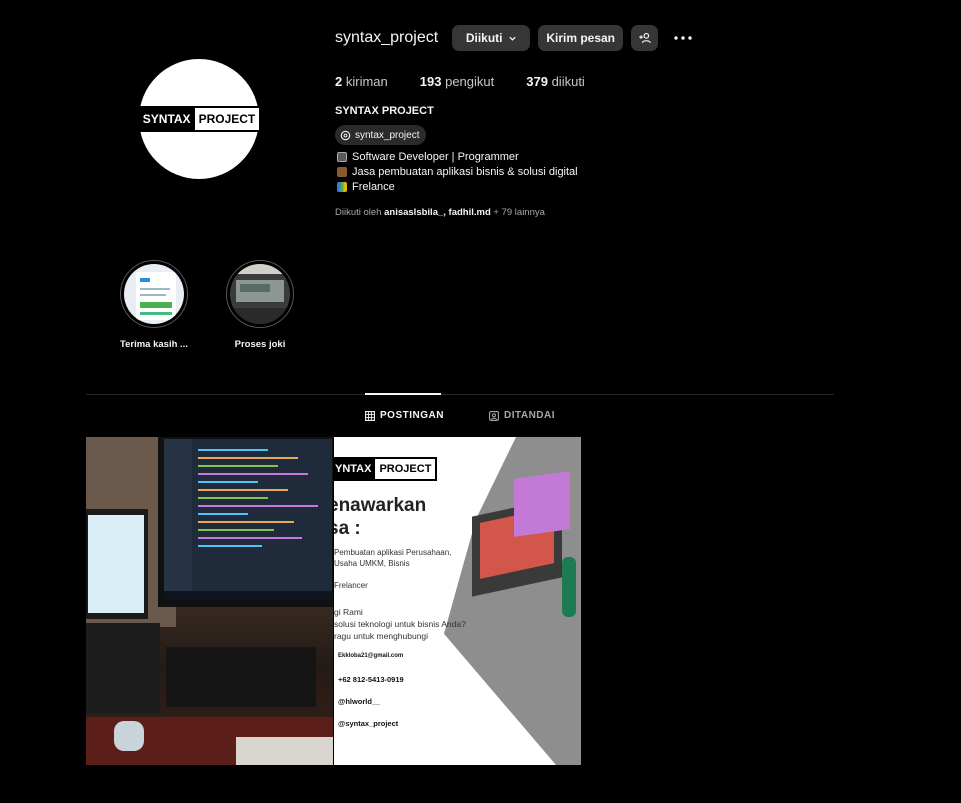 The image size is (961, 803). Describe the element at coordinates (384, 111) in the screenshot. I see `full-name: SYNTAX PROJECT` at that location.